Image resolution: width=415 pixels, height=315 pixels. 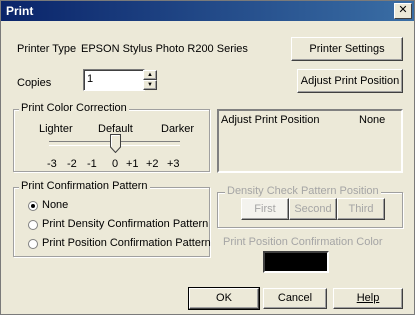 I want to click on copies-up-icon: ▲, so click(x=150, y=75).